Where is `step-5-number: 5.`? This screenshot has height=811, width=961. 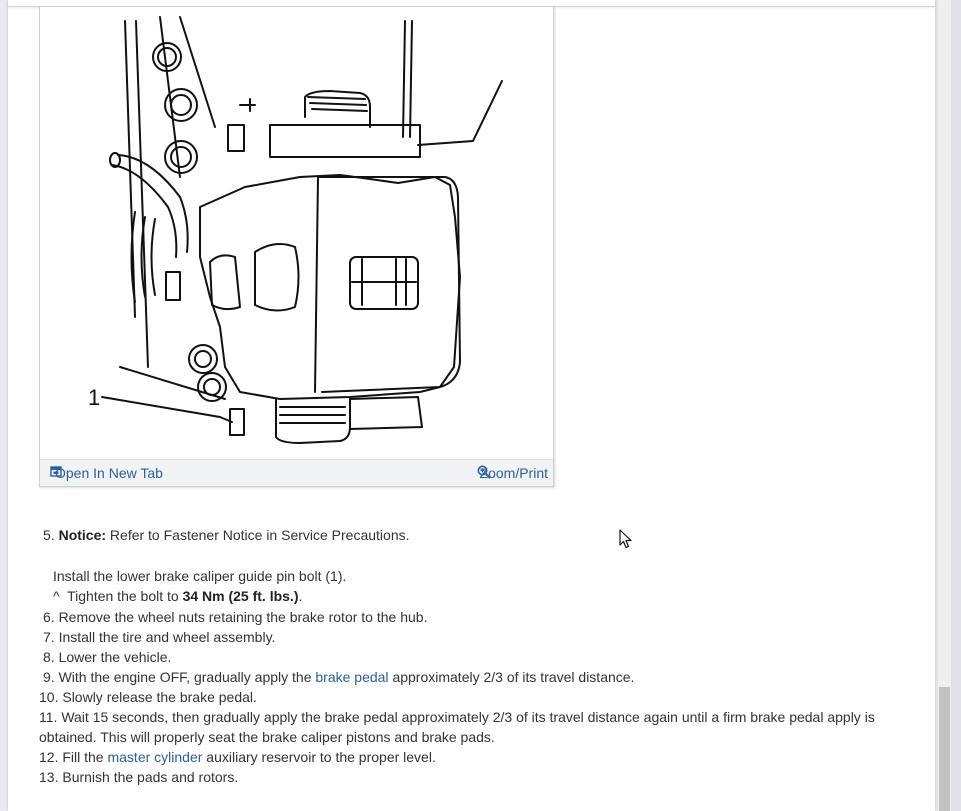 step-5-number: 5. is located at coordinates (49, 535).